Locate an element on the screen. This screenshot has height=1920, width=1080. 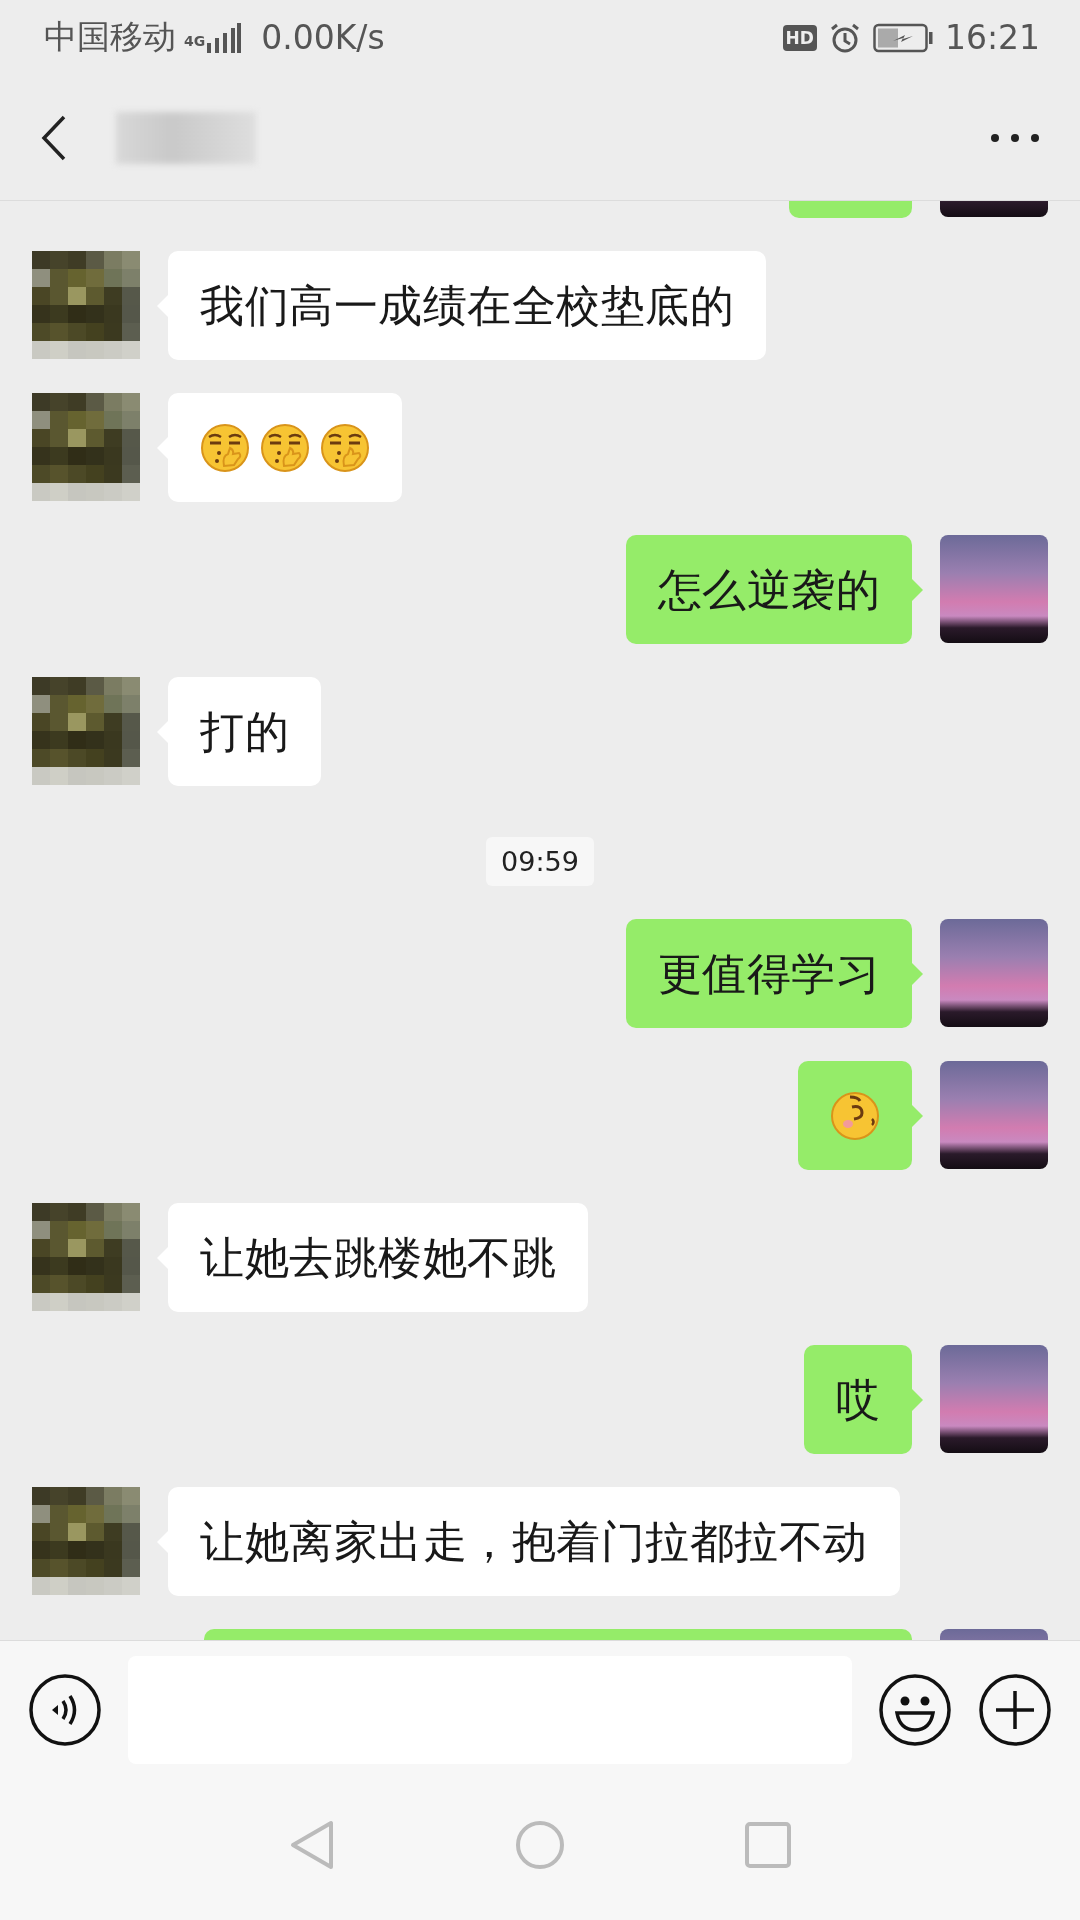
message-bubble: 让她去跳楼她不跳 is located at coordinates (378, 1257).